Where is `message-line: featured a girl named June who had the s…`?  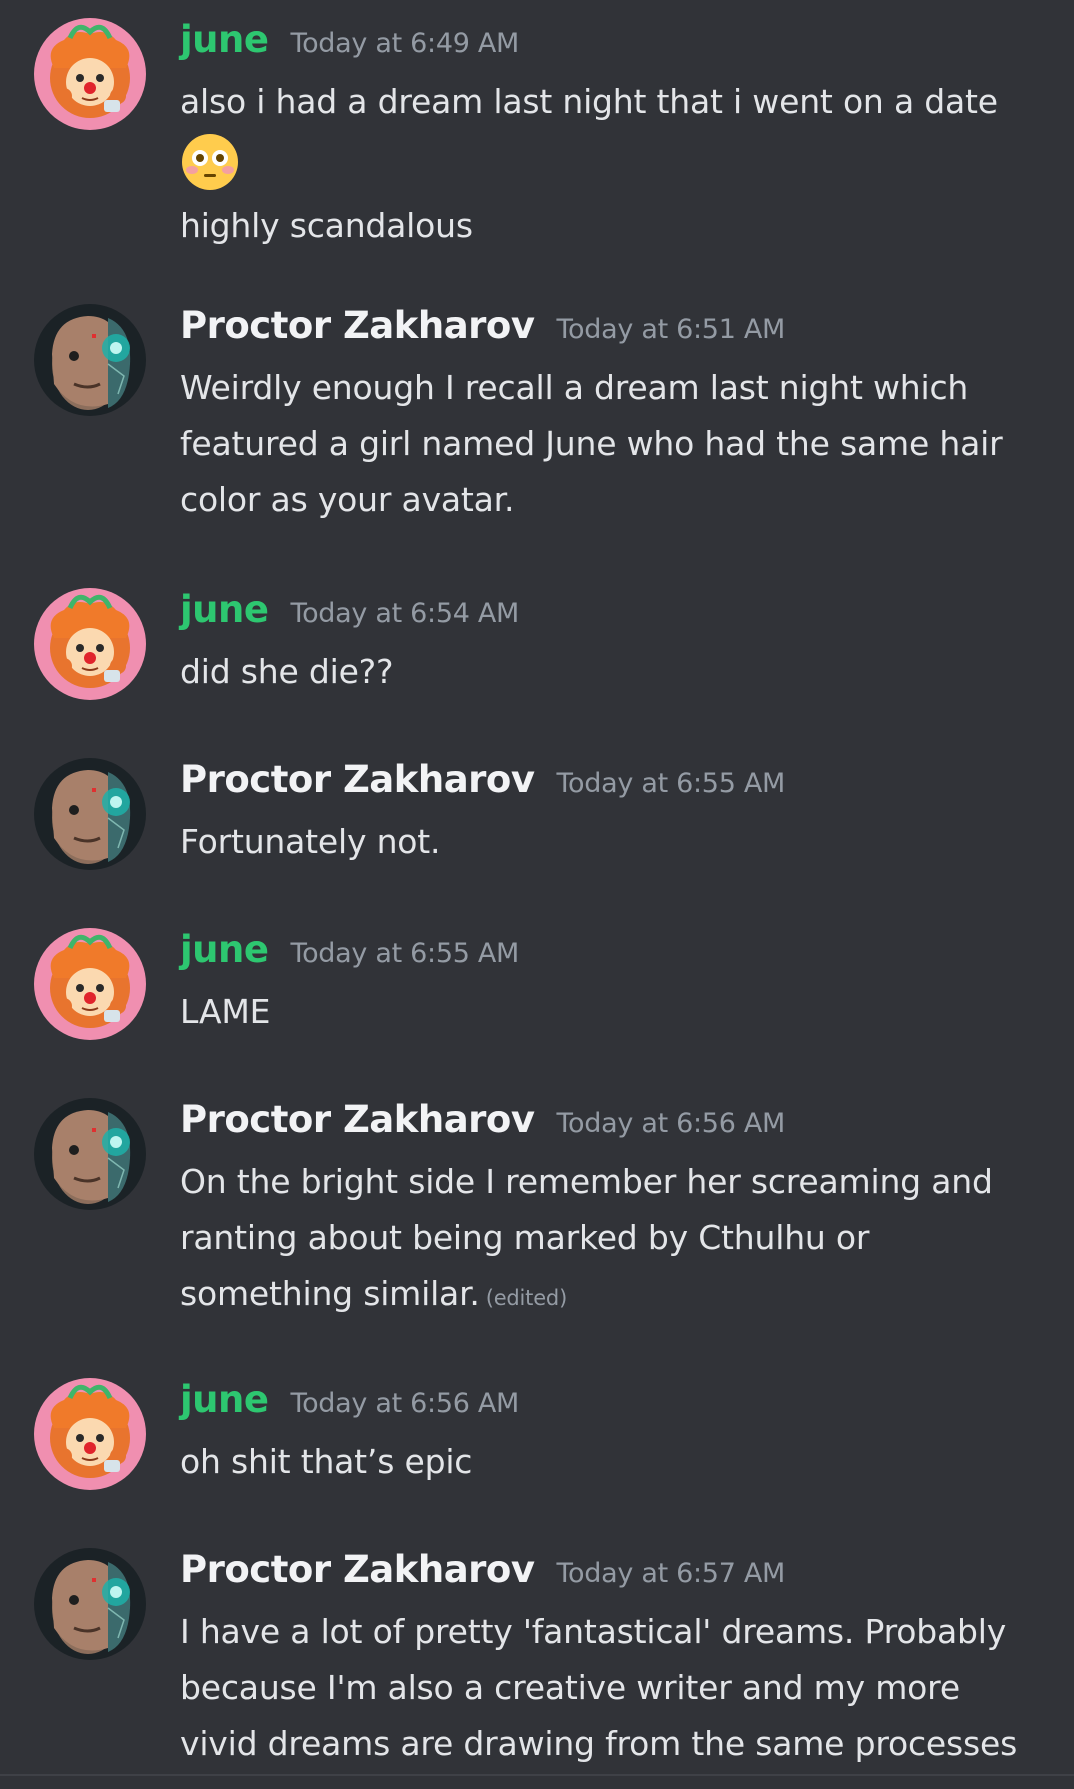 message-line: featured a girl named June who had the s… is located at coordinates (591, 443).